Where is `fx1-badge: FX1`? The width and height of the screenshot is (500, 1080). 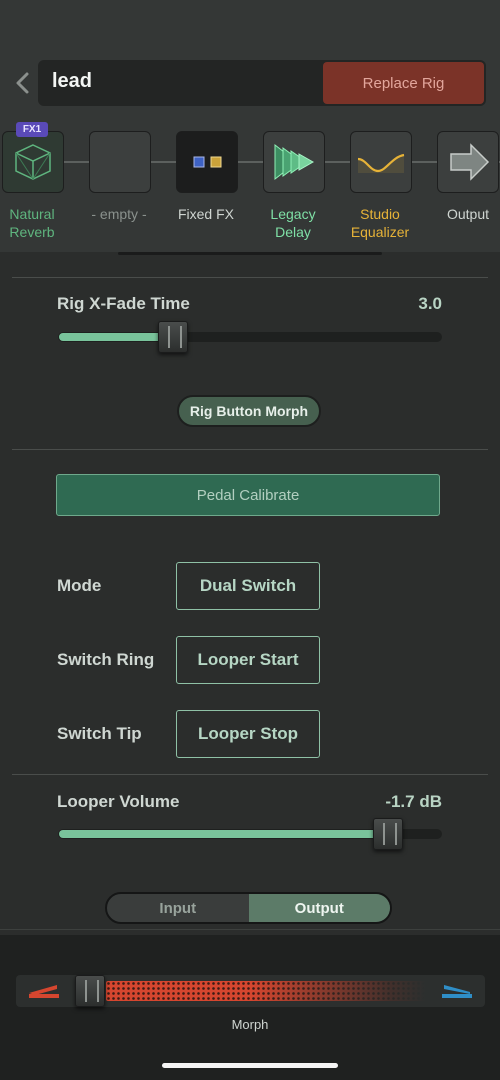
fx1-badge: FX1 is located at coordinates (32, 129).